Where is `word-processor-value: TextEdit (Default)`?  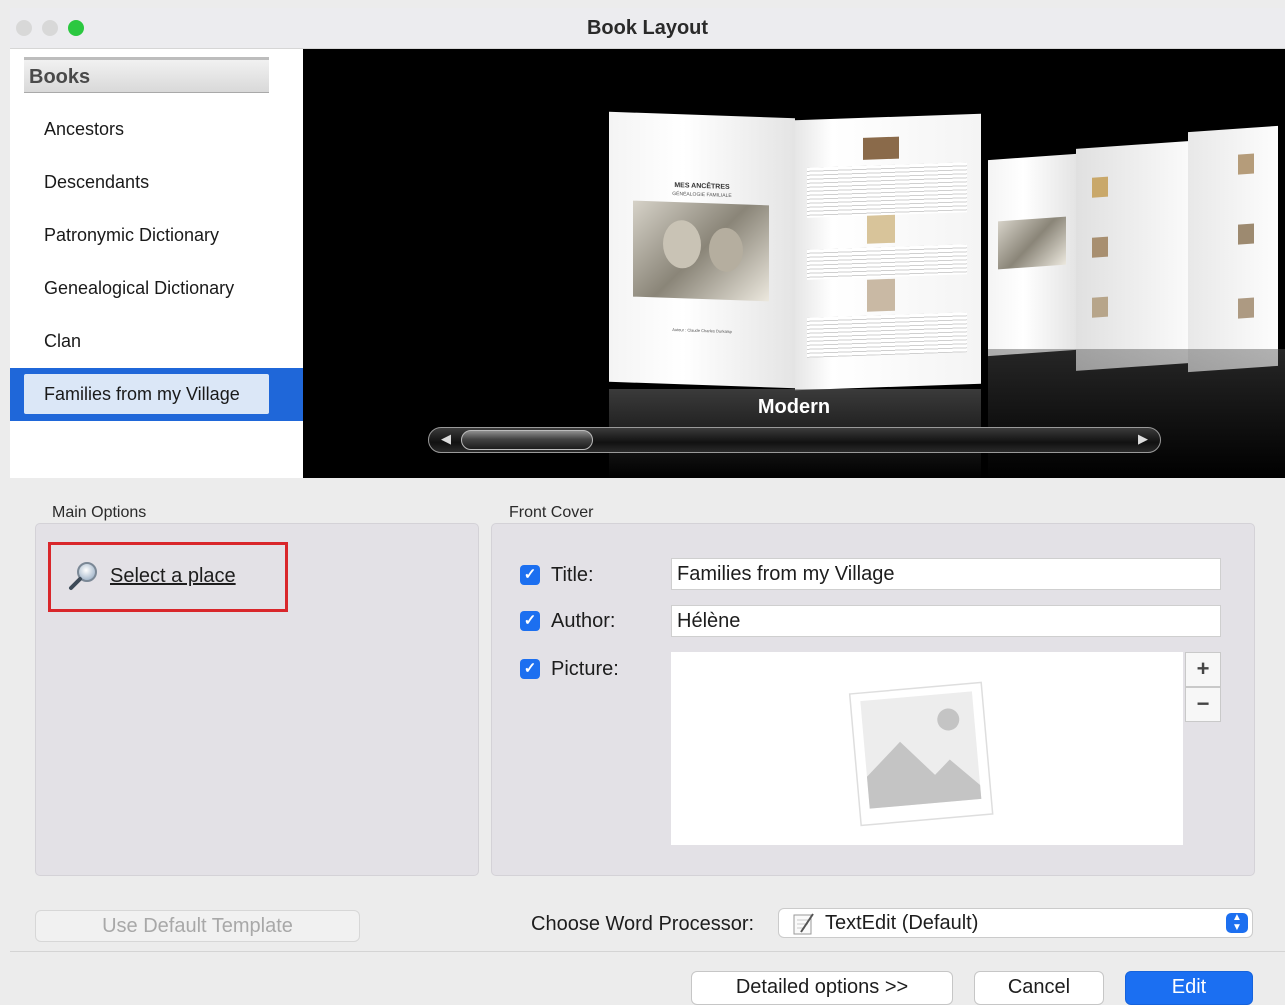 word-processor-value: TextEdit (Default) is located at coordinates (902, 923).